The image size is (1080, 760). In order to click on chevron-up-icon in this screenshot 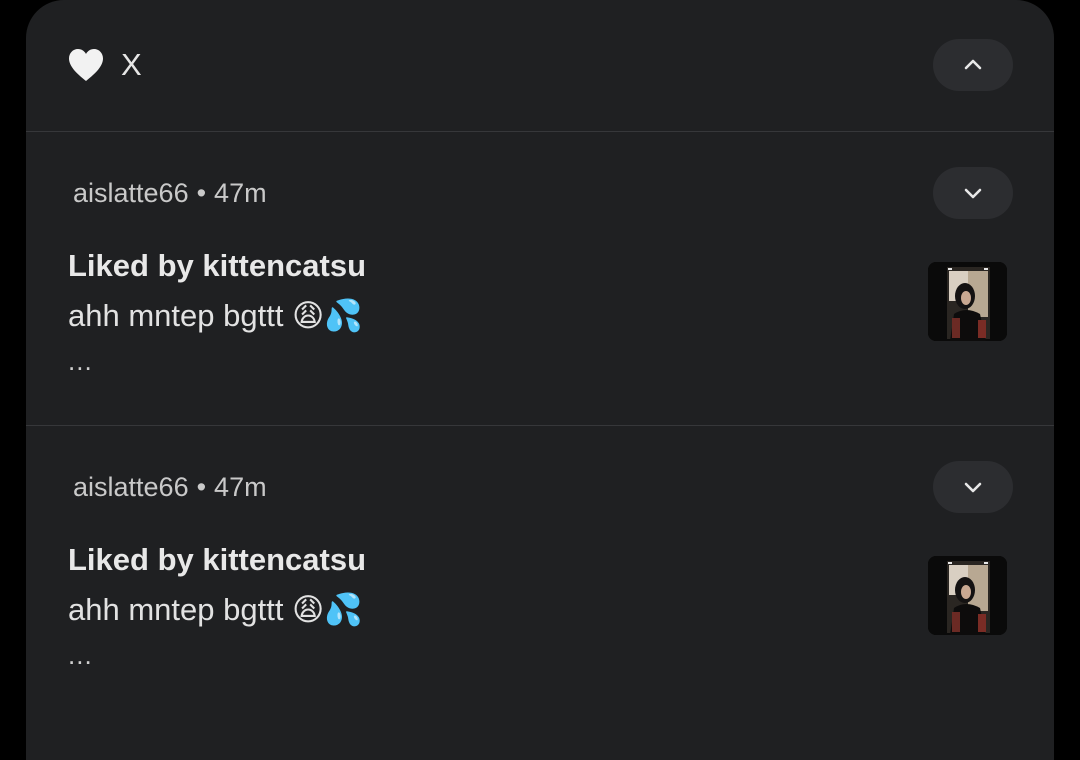, I will do `click(973, 64)`.